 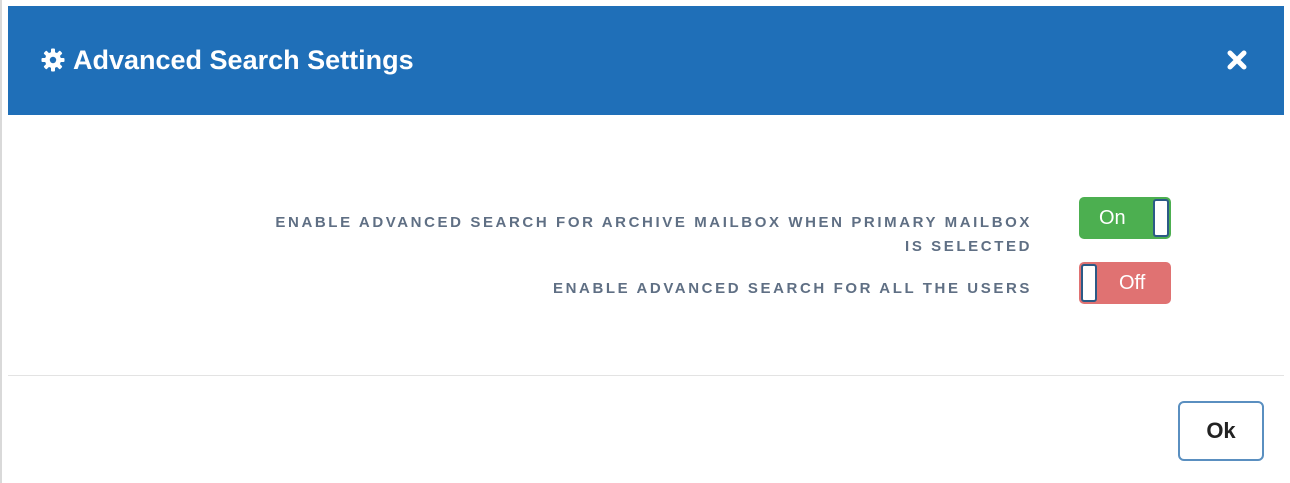 I want to click on gear-icon, so click(x=53, y=60).